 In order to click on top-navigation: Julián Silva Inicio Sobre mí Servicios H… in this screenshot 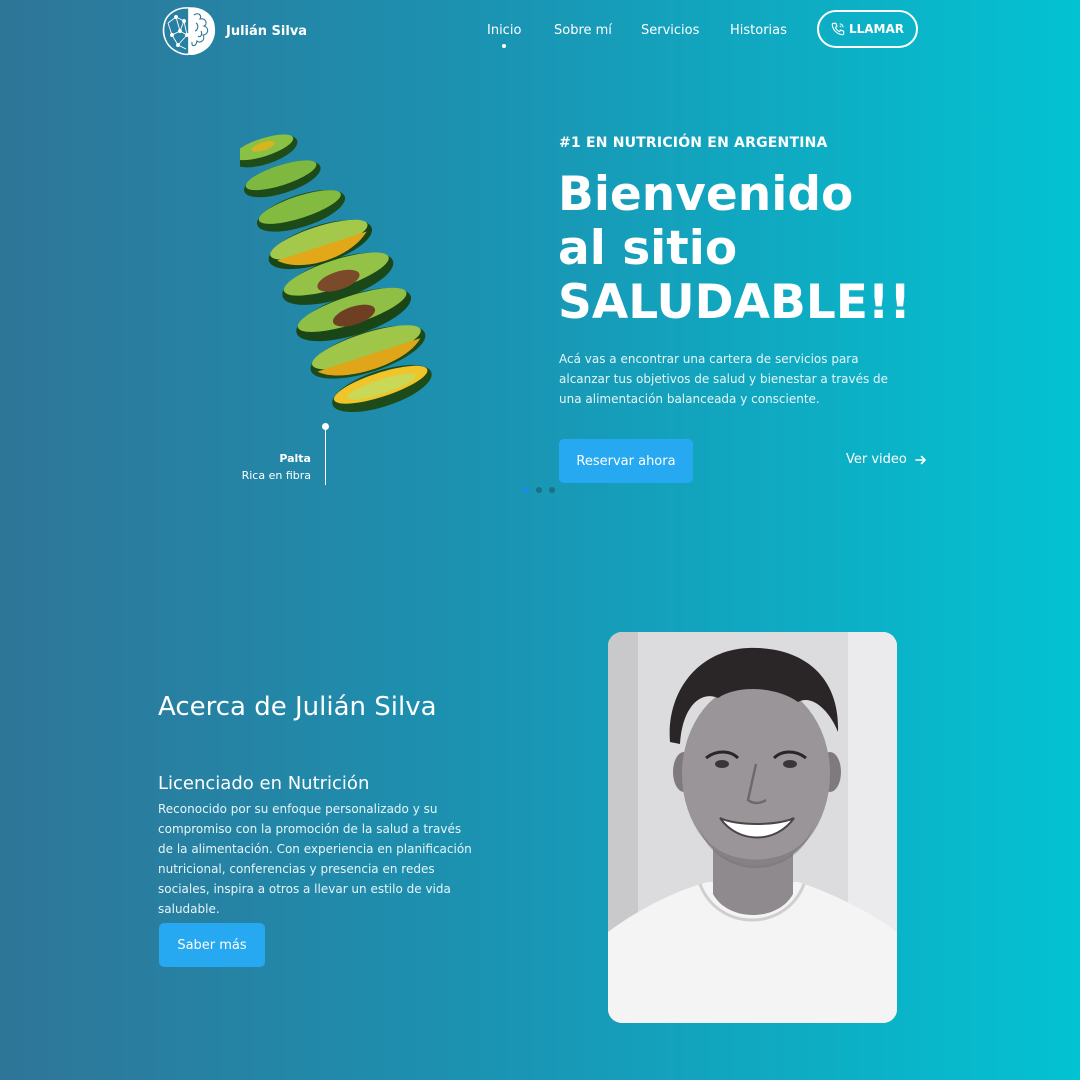, I will do `click(540, 31)`.